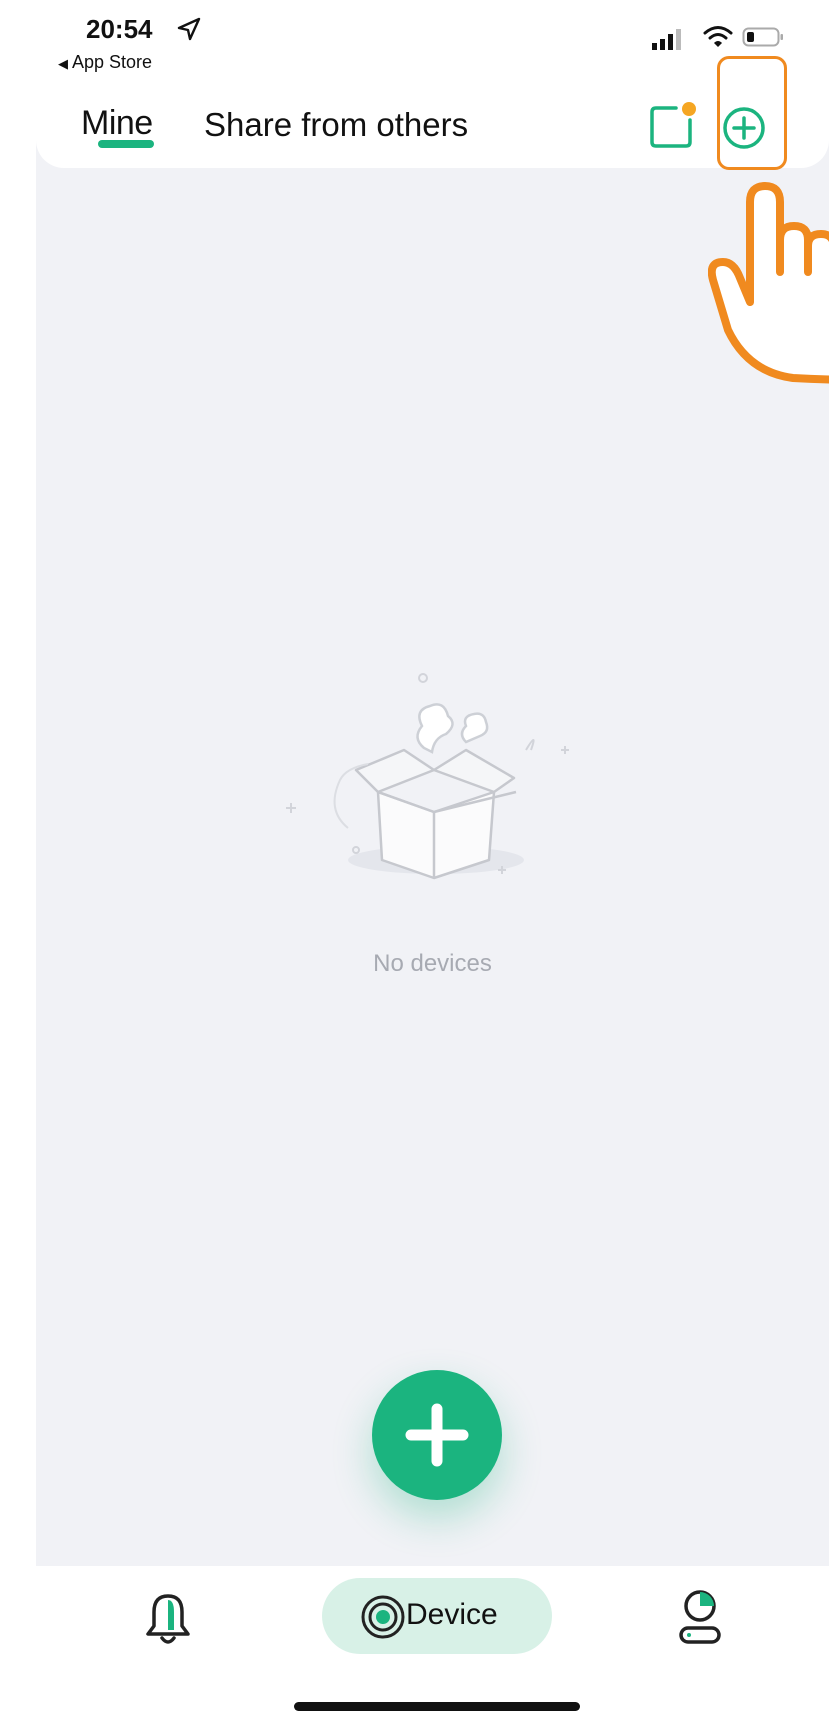  I want to click on bottom-nav: Device, so click(432, 1641).